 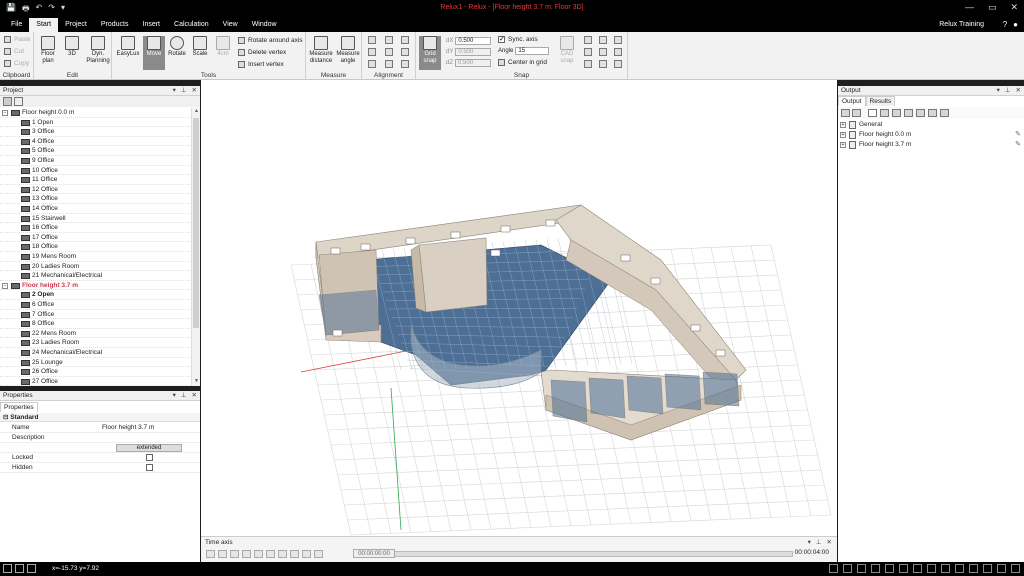 I want to click on tab-results: Results, so click(x=880, y=101).